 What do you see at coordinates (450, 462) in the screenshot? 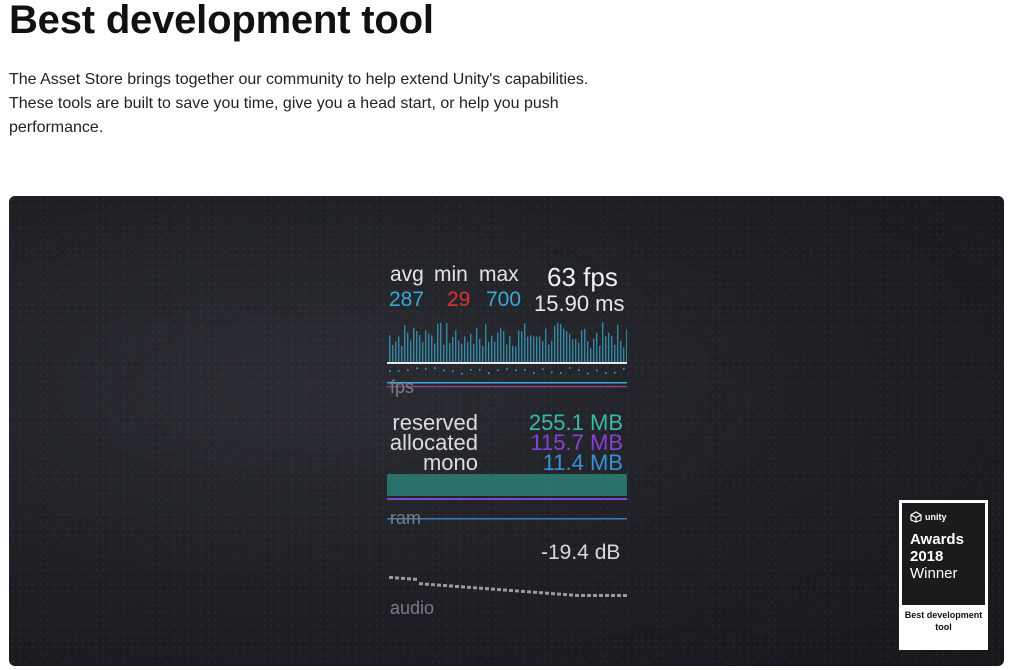
I see `mono-label: mono` at bounding box center [450, 462].